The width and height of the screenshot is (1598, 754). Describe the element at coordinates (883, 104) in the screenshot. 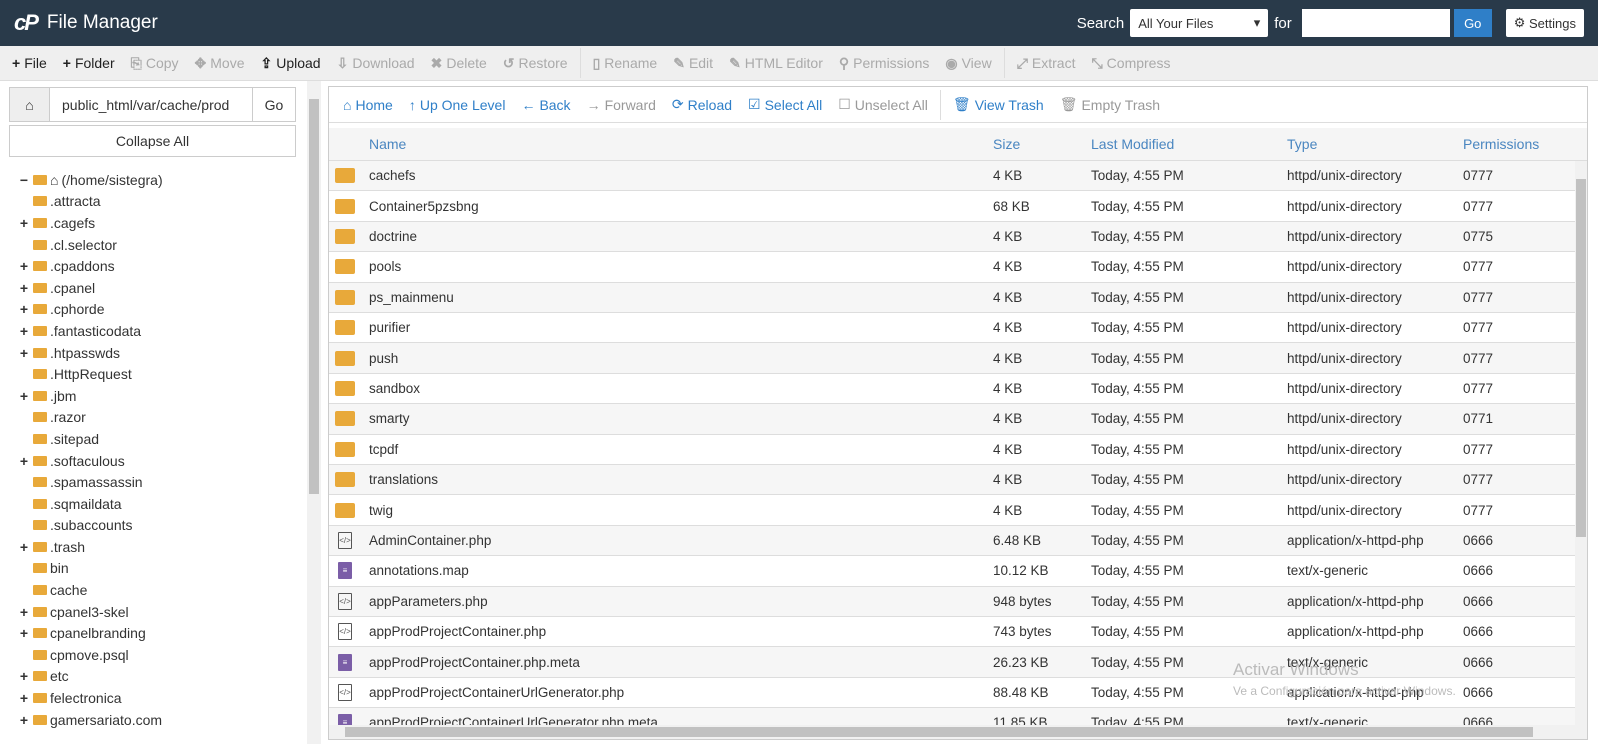

I see `nav-unselect-all-button: ☐ Unselect All` at that location.